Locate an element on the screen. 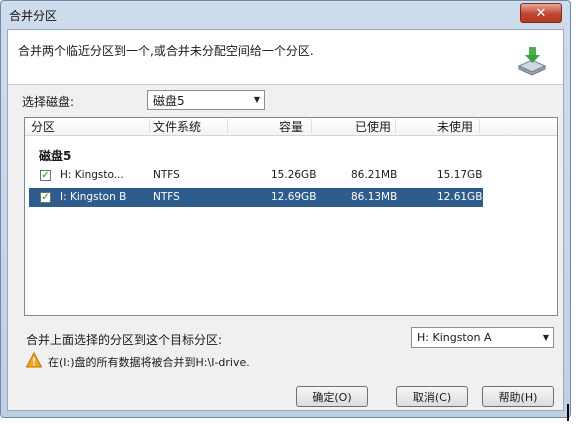  disk-select-label: 选择磁盘: is located at coordinates (48, 102).